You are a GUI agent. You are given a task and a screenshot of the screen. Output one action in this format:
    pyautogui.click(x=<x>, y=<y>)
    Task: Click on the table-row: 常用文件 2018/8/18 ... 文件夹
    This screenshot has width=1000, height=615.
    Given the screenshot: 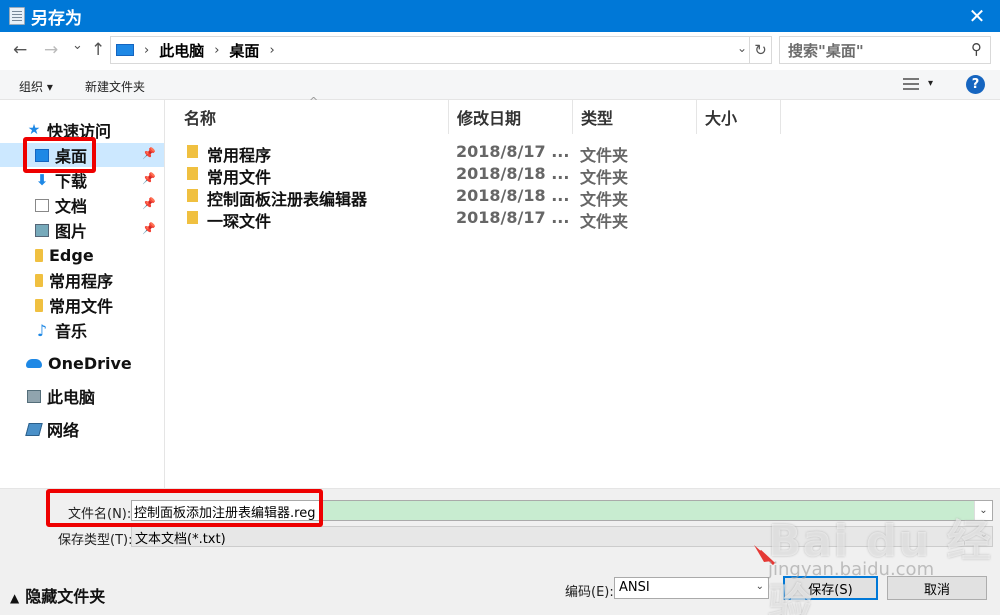 What is the action you would take?
    pyautogui.click(x=466, y=175)
    